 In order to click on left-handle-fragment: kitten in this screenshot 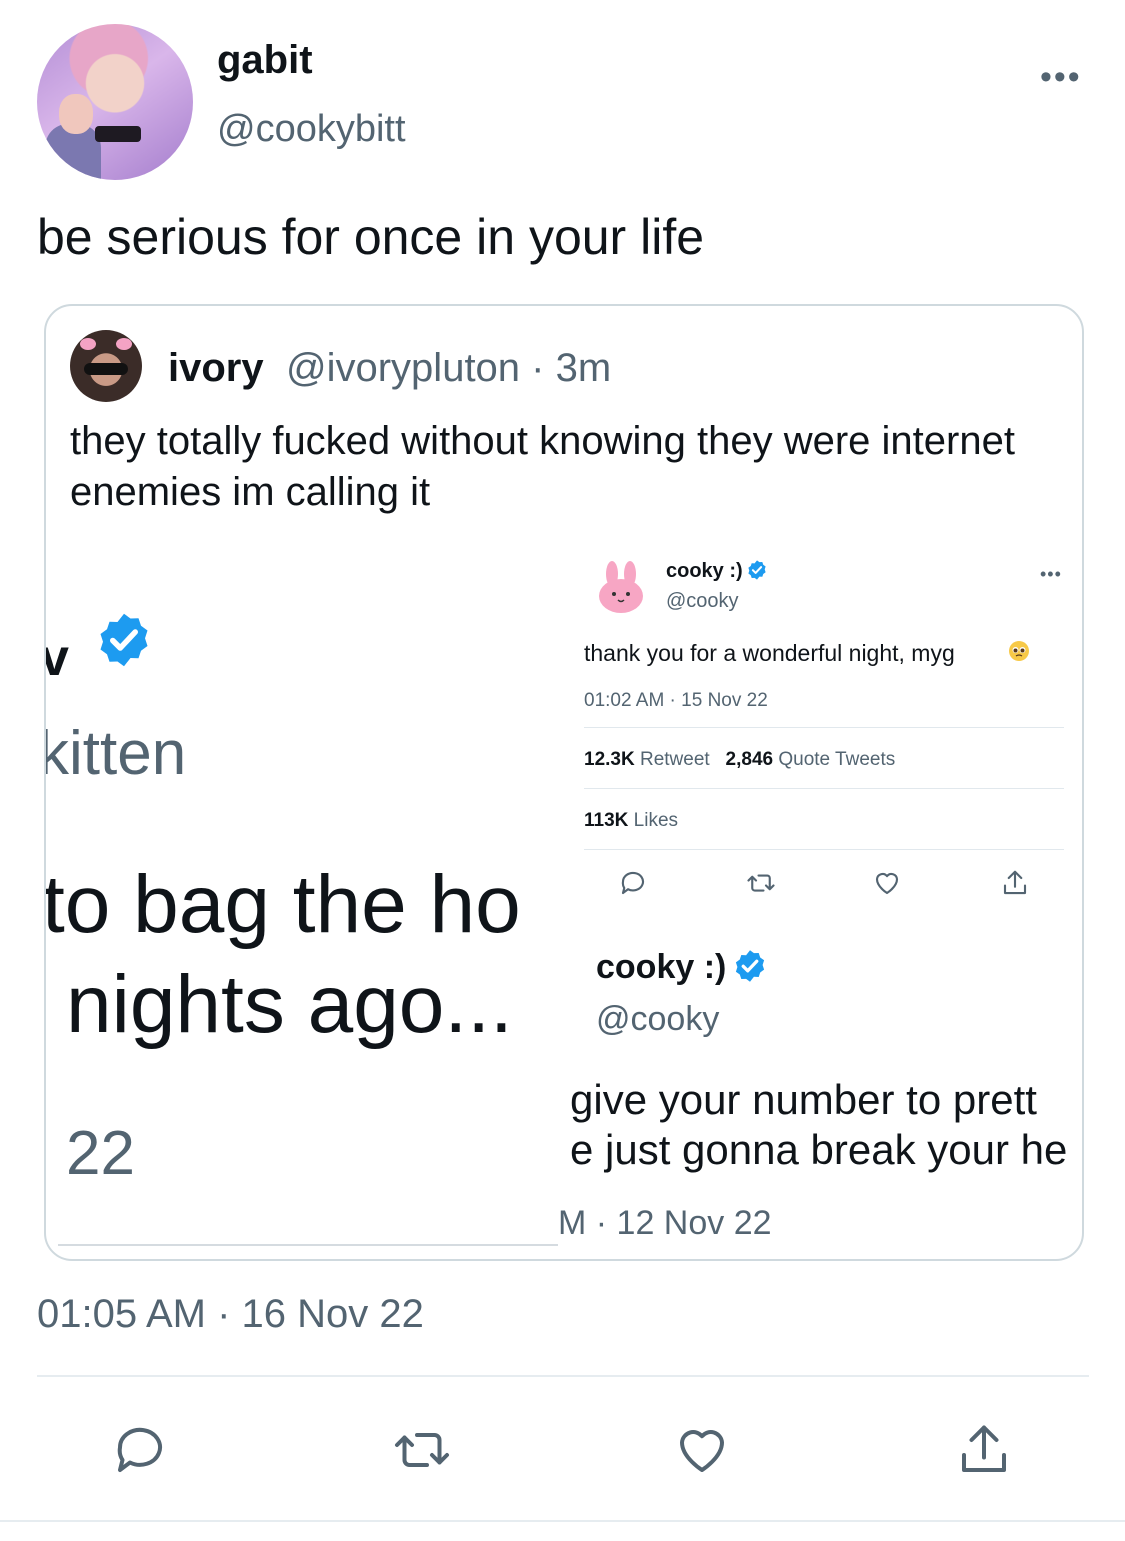, I will do `click(116, 753)`.